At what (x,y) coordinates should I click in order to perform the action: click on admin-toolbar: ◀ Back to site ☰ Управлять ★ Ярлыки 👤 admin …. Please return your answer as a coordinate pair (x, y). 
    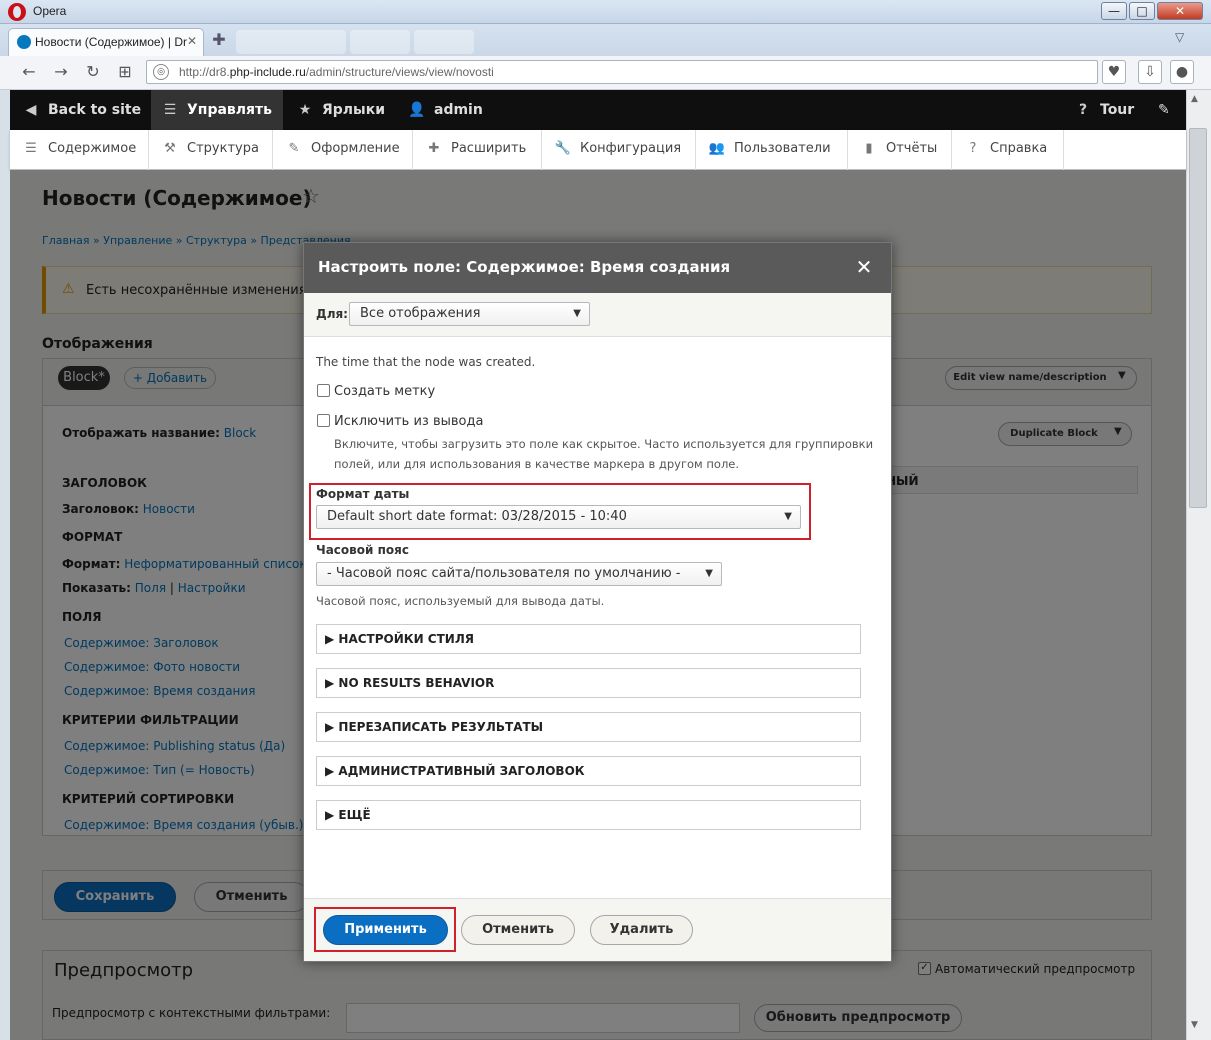
    Looking at the image, I should click on (598, 110).